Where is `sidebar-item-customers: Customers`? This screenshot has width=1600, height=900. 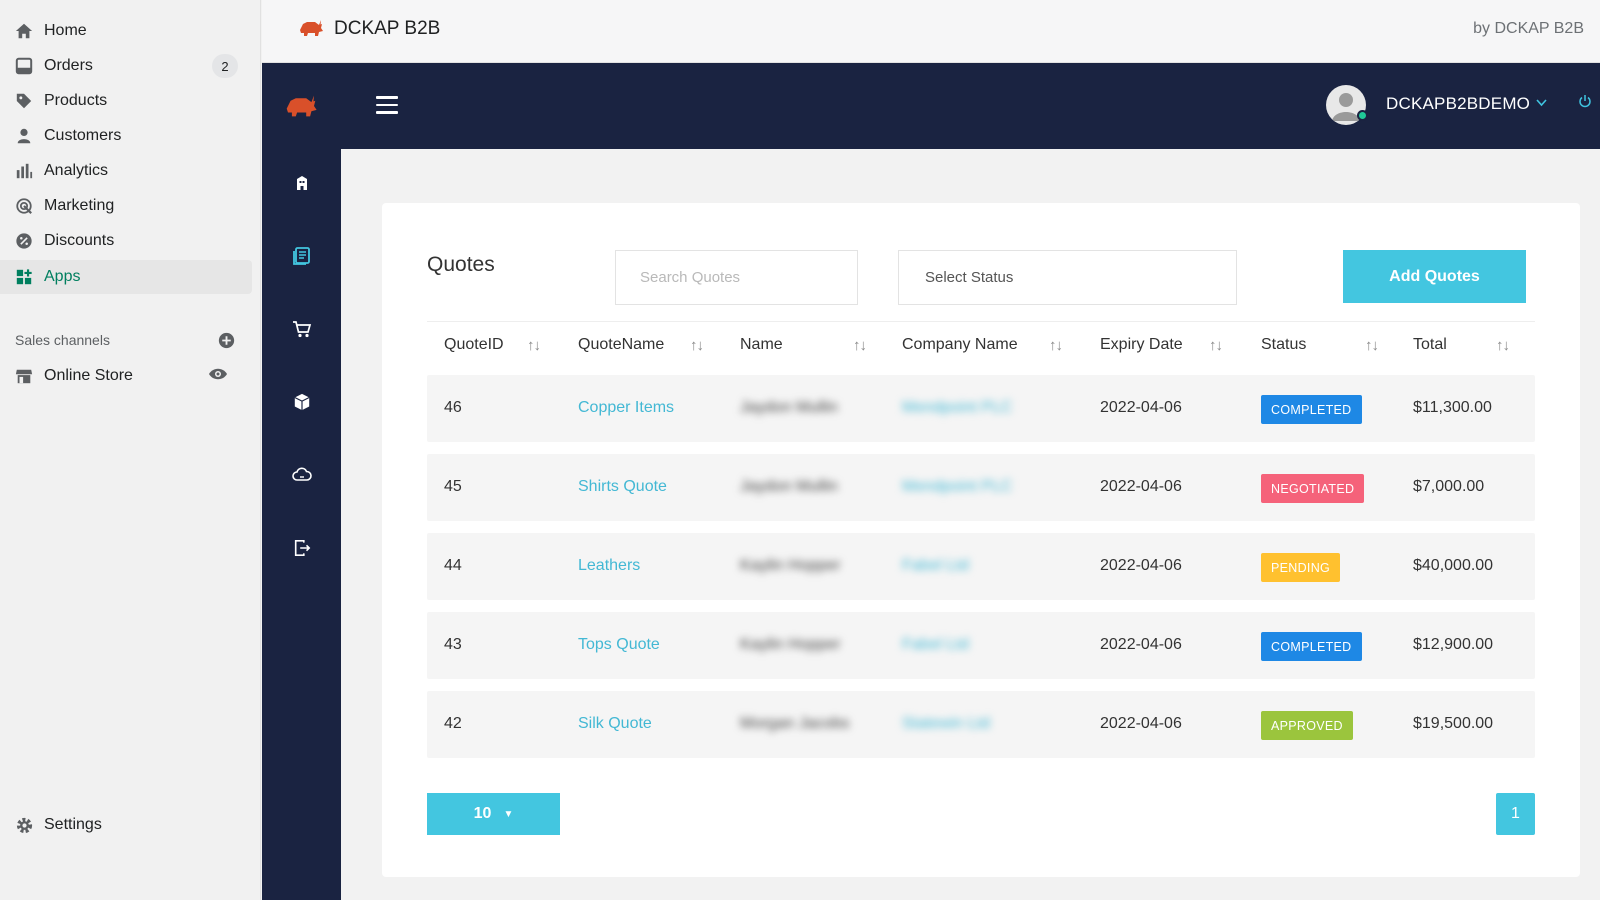
sidebar-item-customers: Customers is located at coordinates (126, 136).